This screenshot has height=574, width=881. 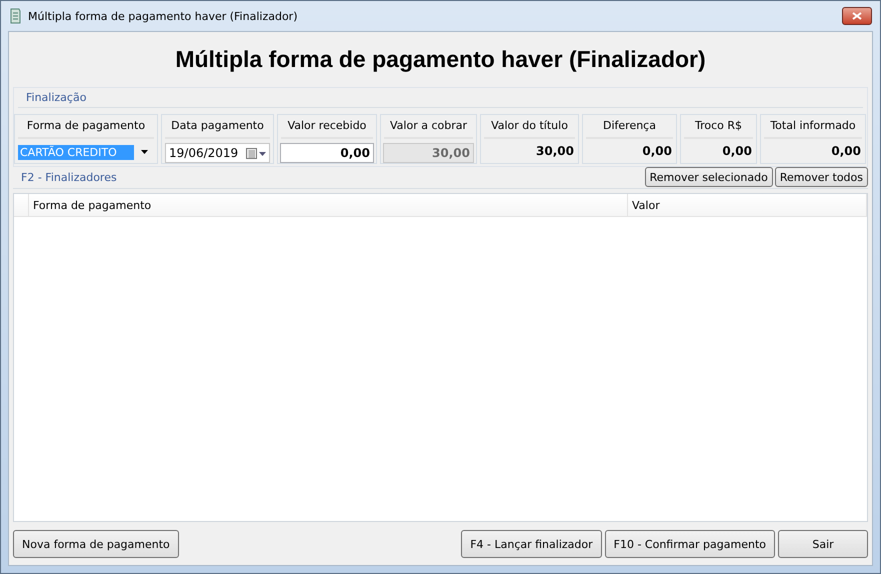 I want to click on date-field: 19/06/2019, so click(x=217, y=153).